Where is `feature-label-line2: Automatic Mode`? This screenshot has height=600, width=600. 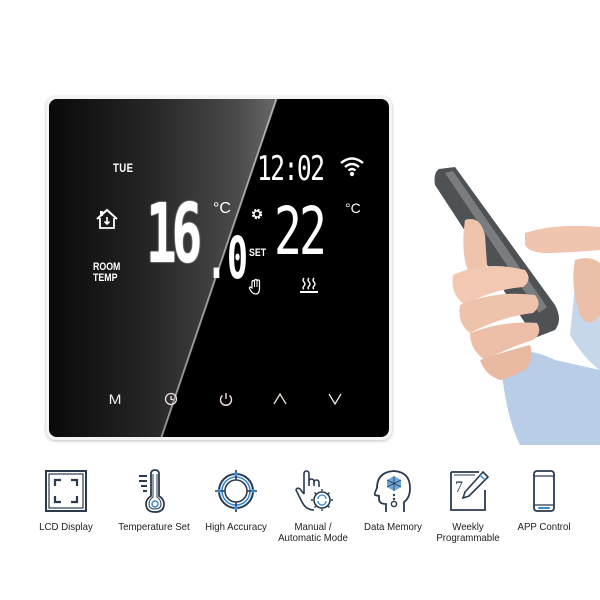
feature-label-line2: Automatic Mode is located at coordinates (313, 538).